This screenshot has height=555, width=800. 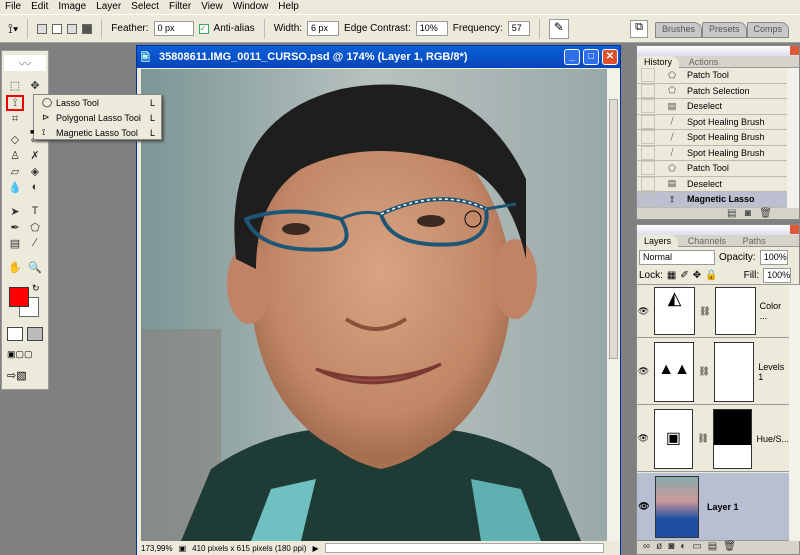 What do you see at coordinates (15, 121) in the screenshot?
I see `crop-tool-icon: ⌗` at bounding box center [15, 121].